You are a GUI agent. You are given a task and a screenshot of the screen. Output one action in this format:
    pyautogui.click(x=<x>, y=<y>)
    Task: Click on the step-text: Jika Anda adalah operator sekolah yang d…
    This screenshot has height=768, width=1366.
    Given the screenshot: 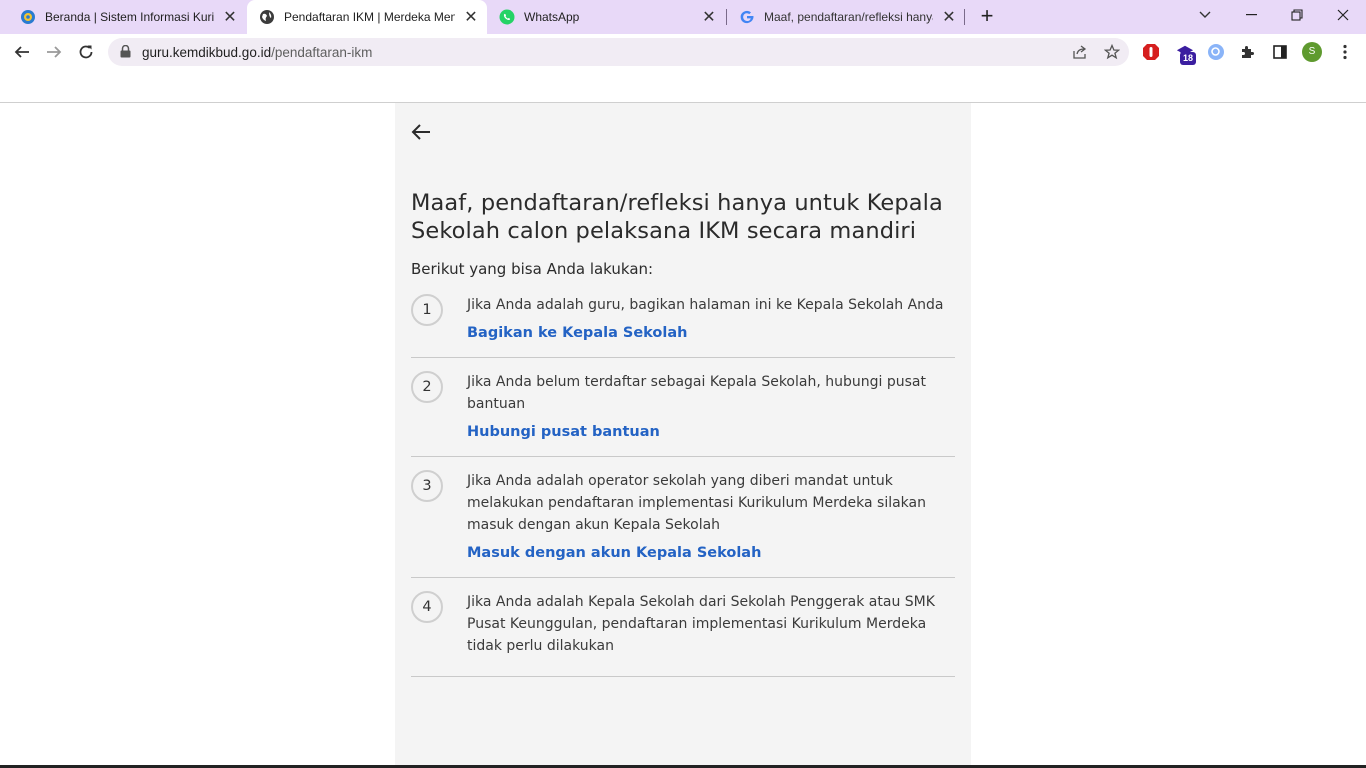 What is the action you would take?
    pyautogui.click(x=696, y=503)
    